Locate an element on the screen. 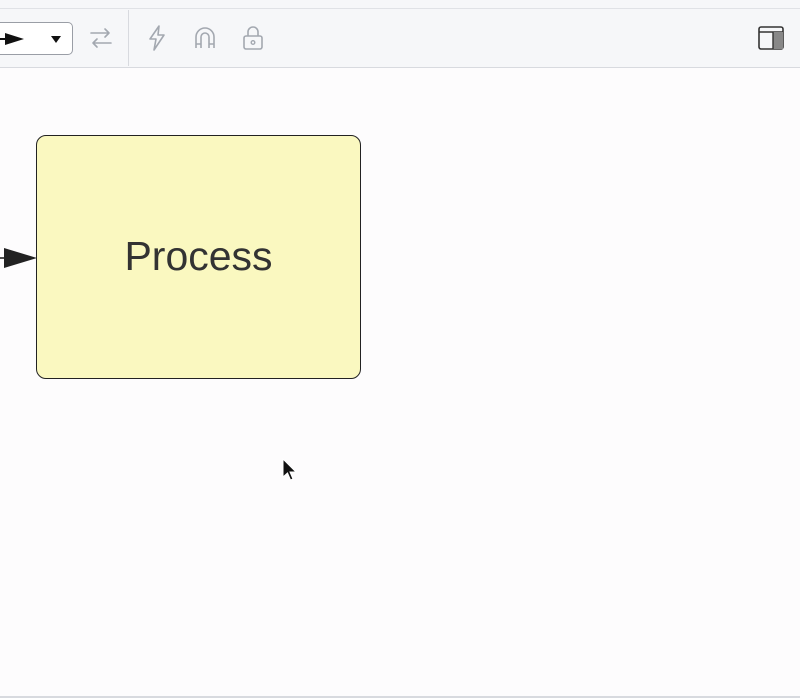 Image resolution: width=800 pixels, height=698 pixels. toolbar-top-divider is located at coordinates (400, 8).